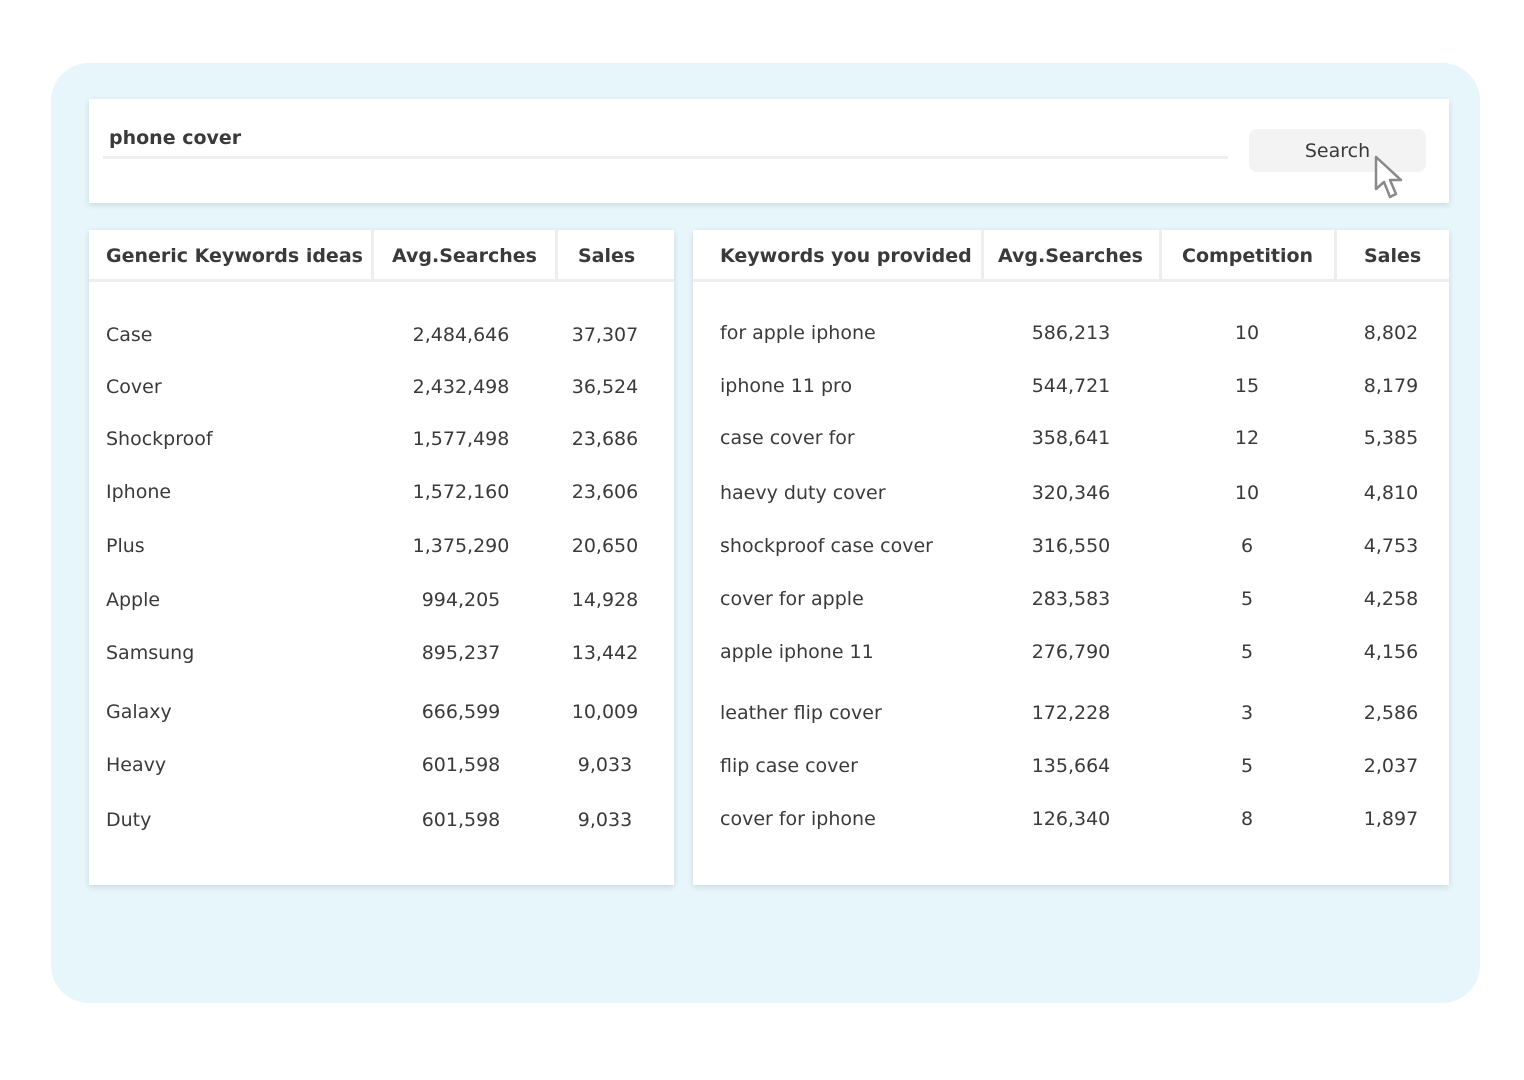 This screenshot has width=1524, height=1080. I want to click on sales-cell: 8,179, so click(1391, 386).